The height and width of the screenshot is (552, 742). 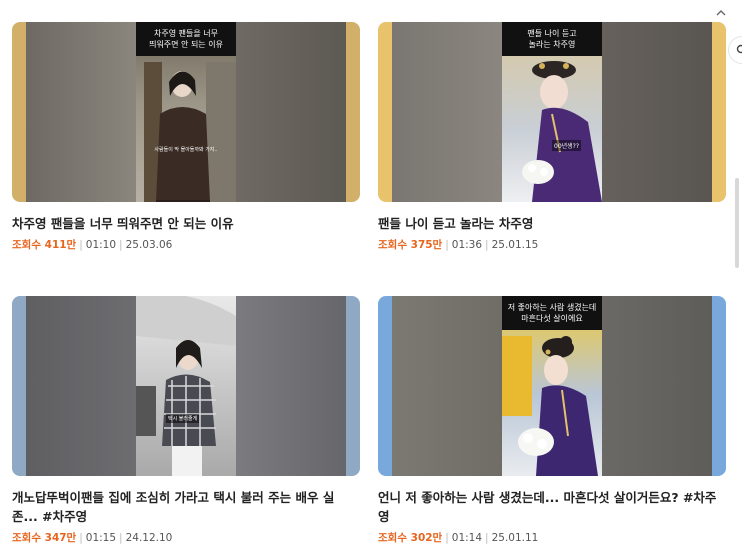 I want to click on view-count: 조회수 411만, so click(x=44, y=245).